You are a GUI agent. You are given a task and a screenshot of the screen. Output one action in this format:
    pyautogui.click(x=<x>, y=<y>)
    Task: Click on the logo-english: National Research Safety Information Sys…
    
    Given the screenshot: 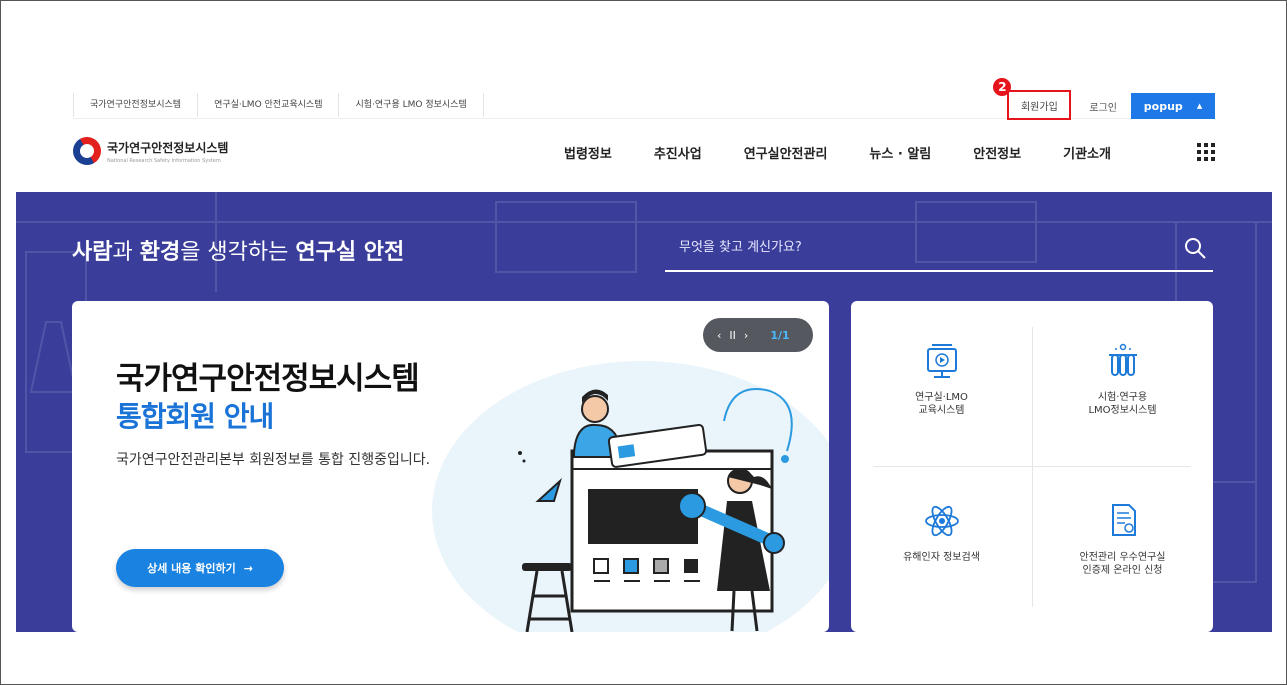 What is the action you would take?
    pyautogui.click(x=164, y=160)
    